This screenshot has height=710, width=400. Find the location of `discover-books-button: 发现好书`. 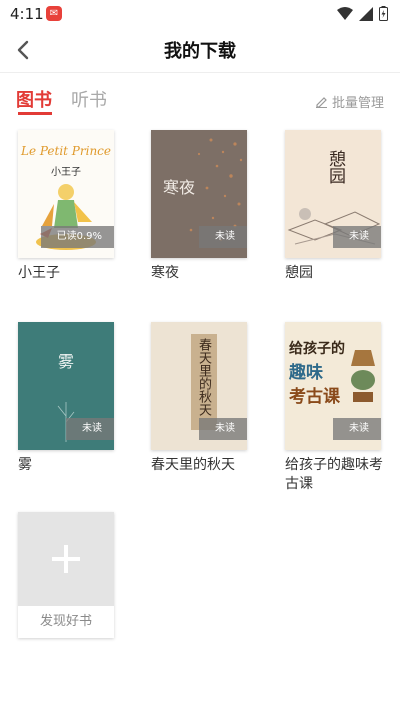

discover-books-button: 发现好书 is located at coordinates (66, 575).